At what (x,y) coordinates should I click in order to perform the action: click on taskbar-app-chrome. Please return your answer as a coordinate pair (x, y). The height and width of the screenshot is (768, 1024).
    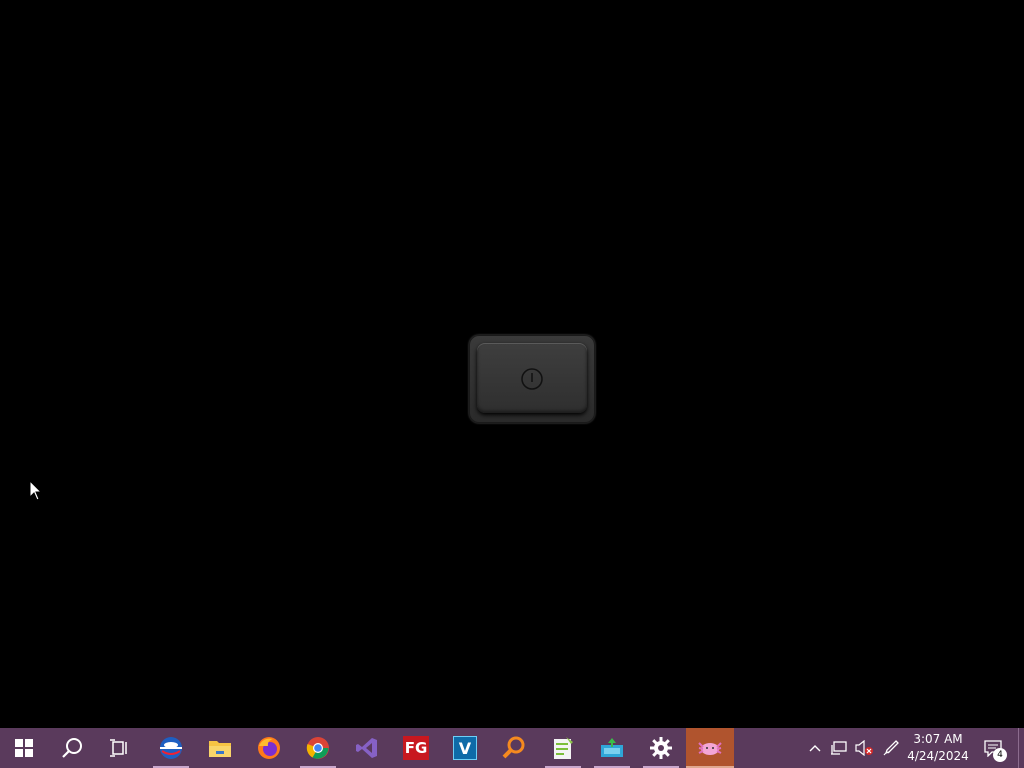
    Looking at the image, I should click on (318, 748).